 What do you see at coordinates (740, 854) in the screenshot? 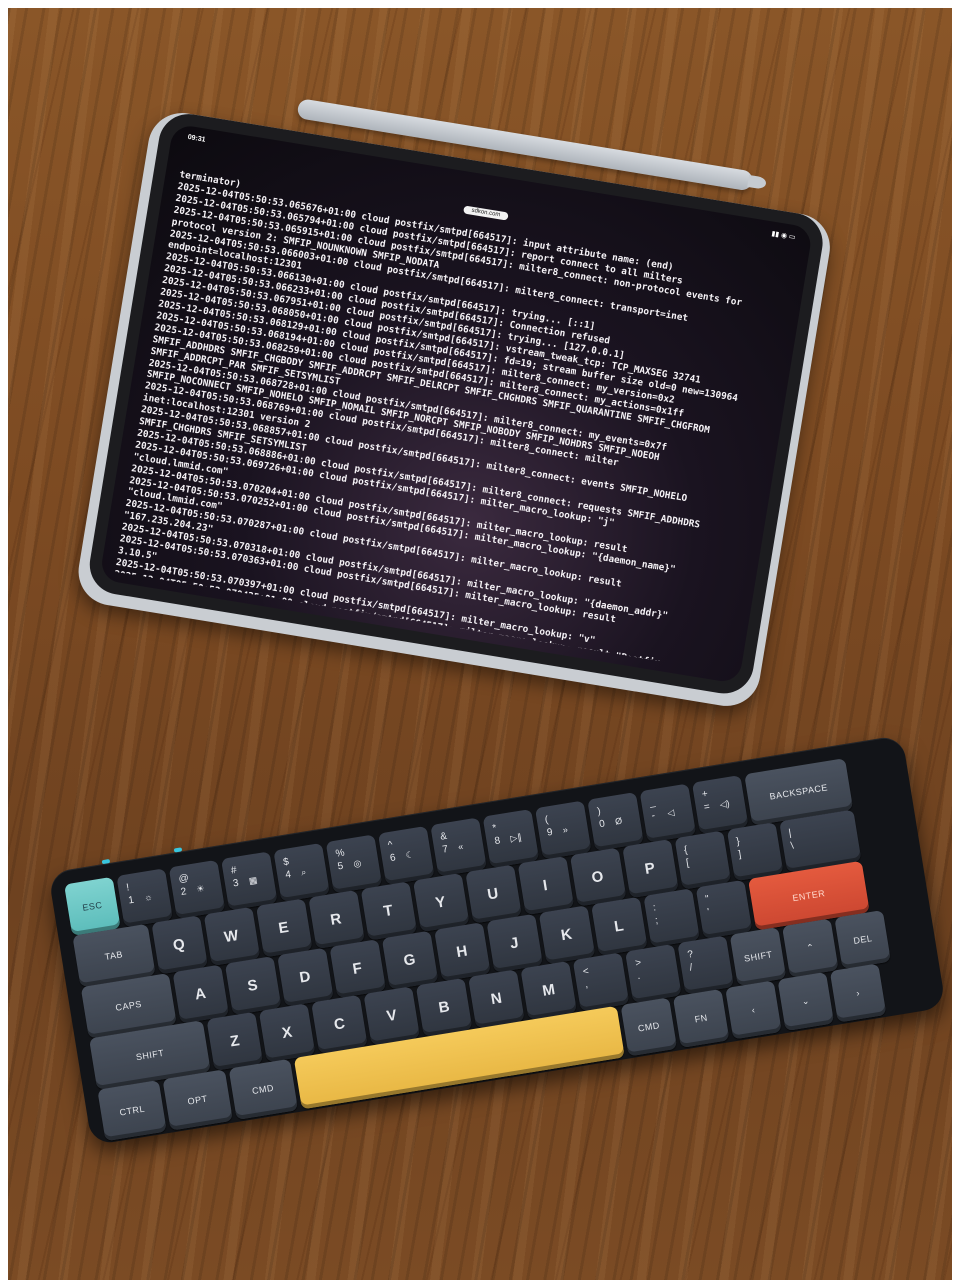
I see `key-symbol: ]` at bounding box center [740, 854].